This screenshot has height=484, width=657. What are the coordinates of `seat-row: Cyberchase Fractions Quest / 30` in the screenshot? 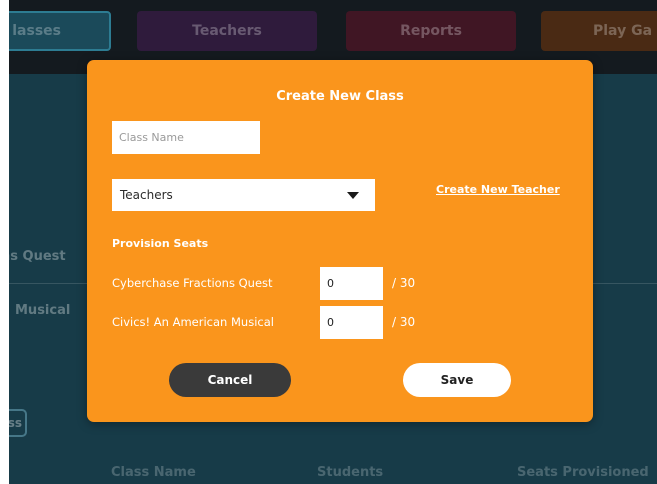 It's located at (340, 283).